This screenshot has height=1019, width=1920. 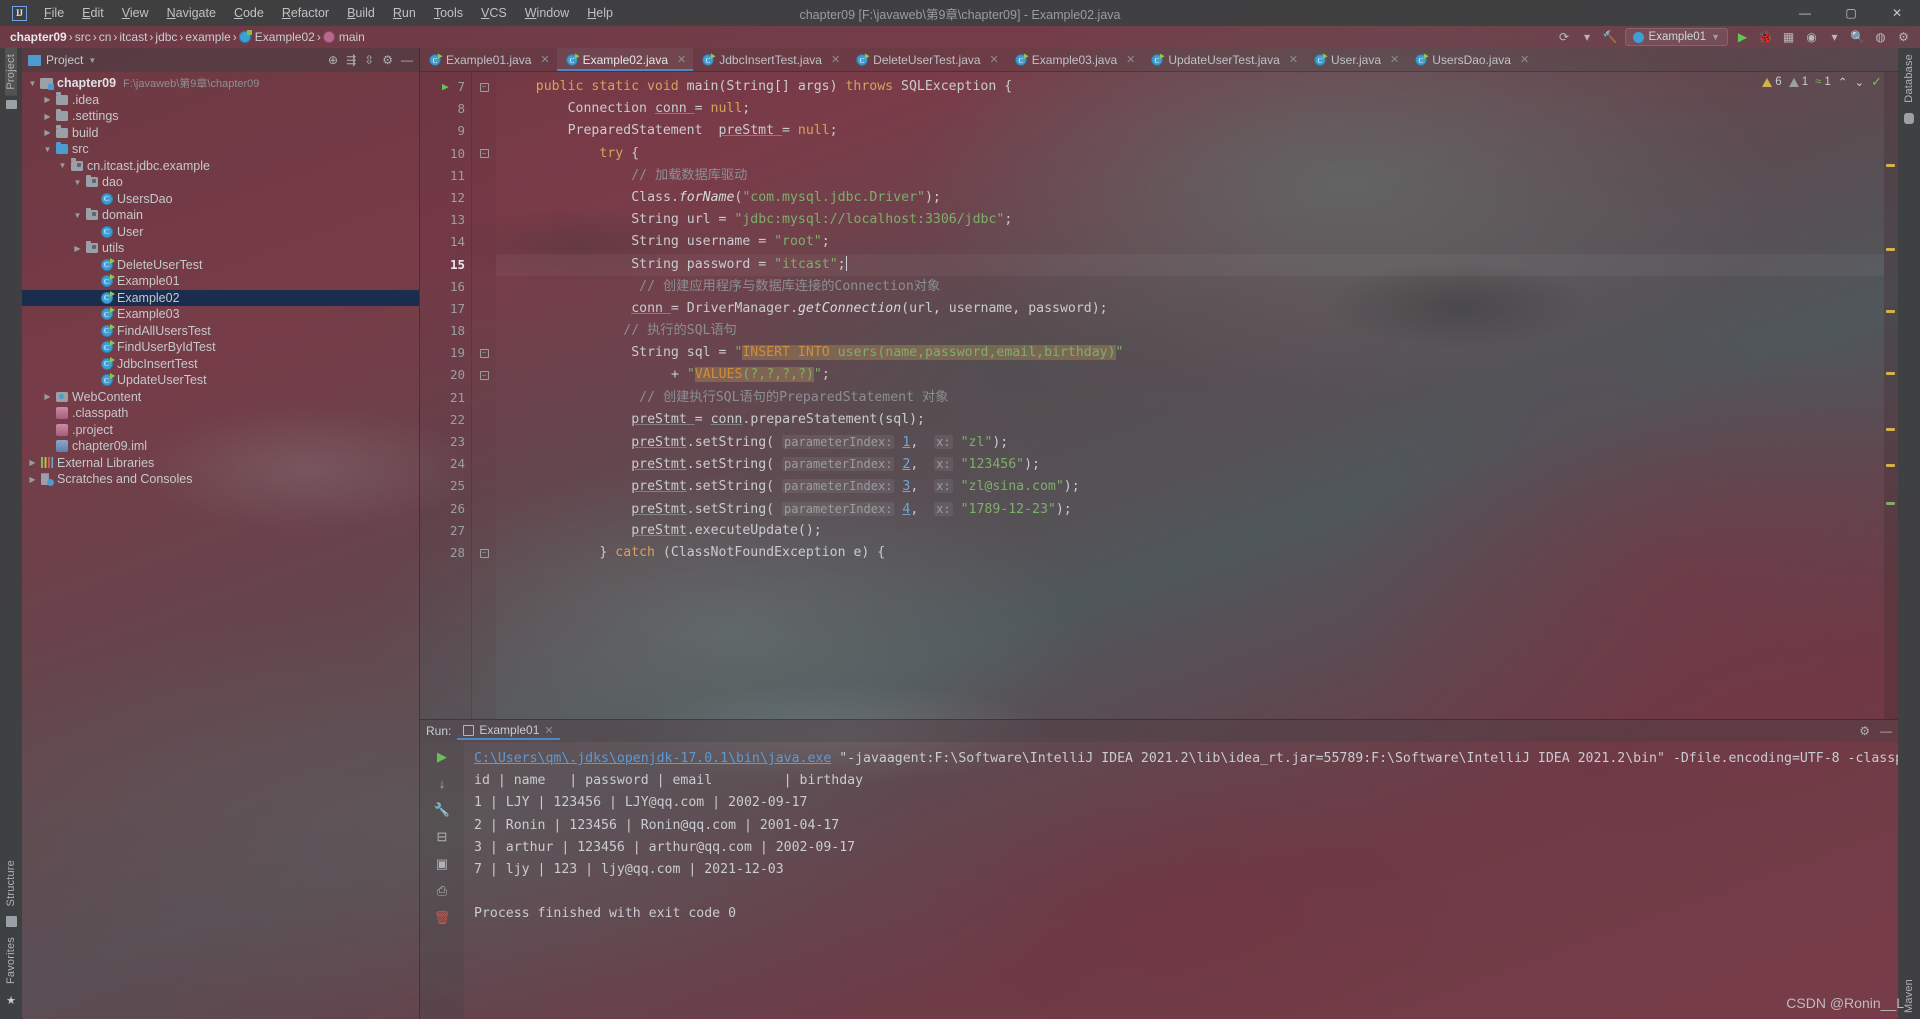 I want to click on close-button: ✕, so click(x=1897, y=13).